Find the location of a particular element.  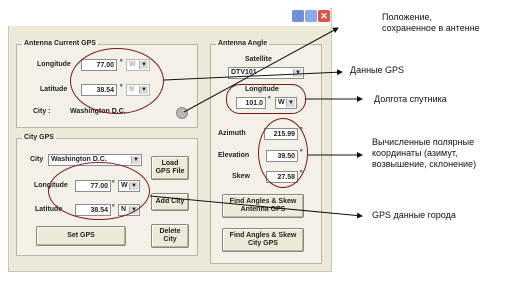

city-gps-callout is located at coordinates (256, 207).